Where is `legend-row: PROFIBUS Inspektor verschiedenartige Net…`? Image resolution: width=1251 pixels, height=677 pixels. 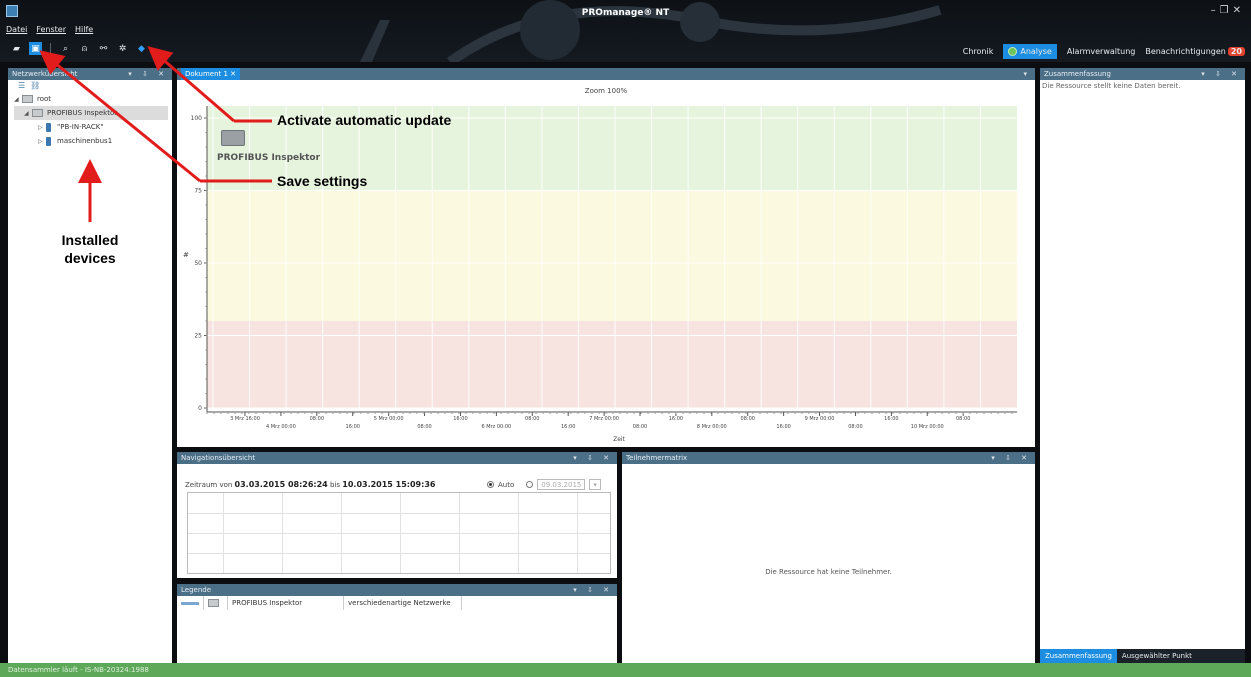 legend-row: PROFIBUS Inspektor verschiedenartige Net… is located at coordinates (319, 603).